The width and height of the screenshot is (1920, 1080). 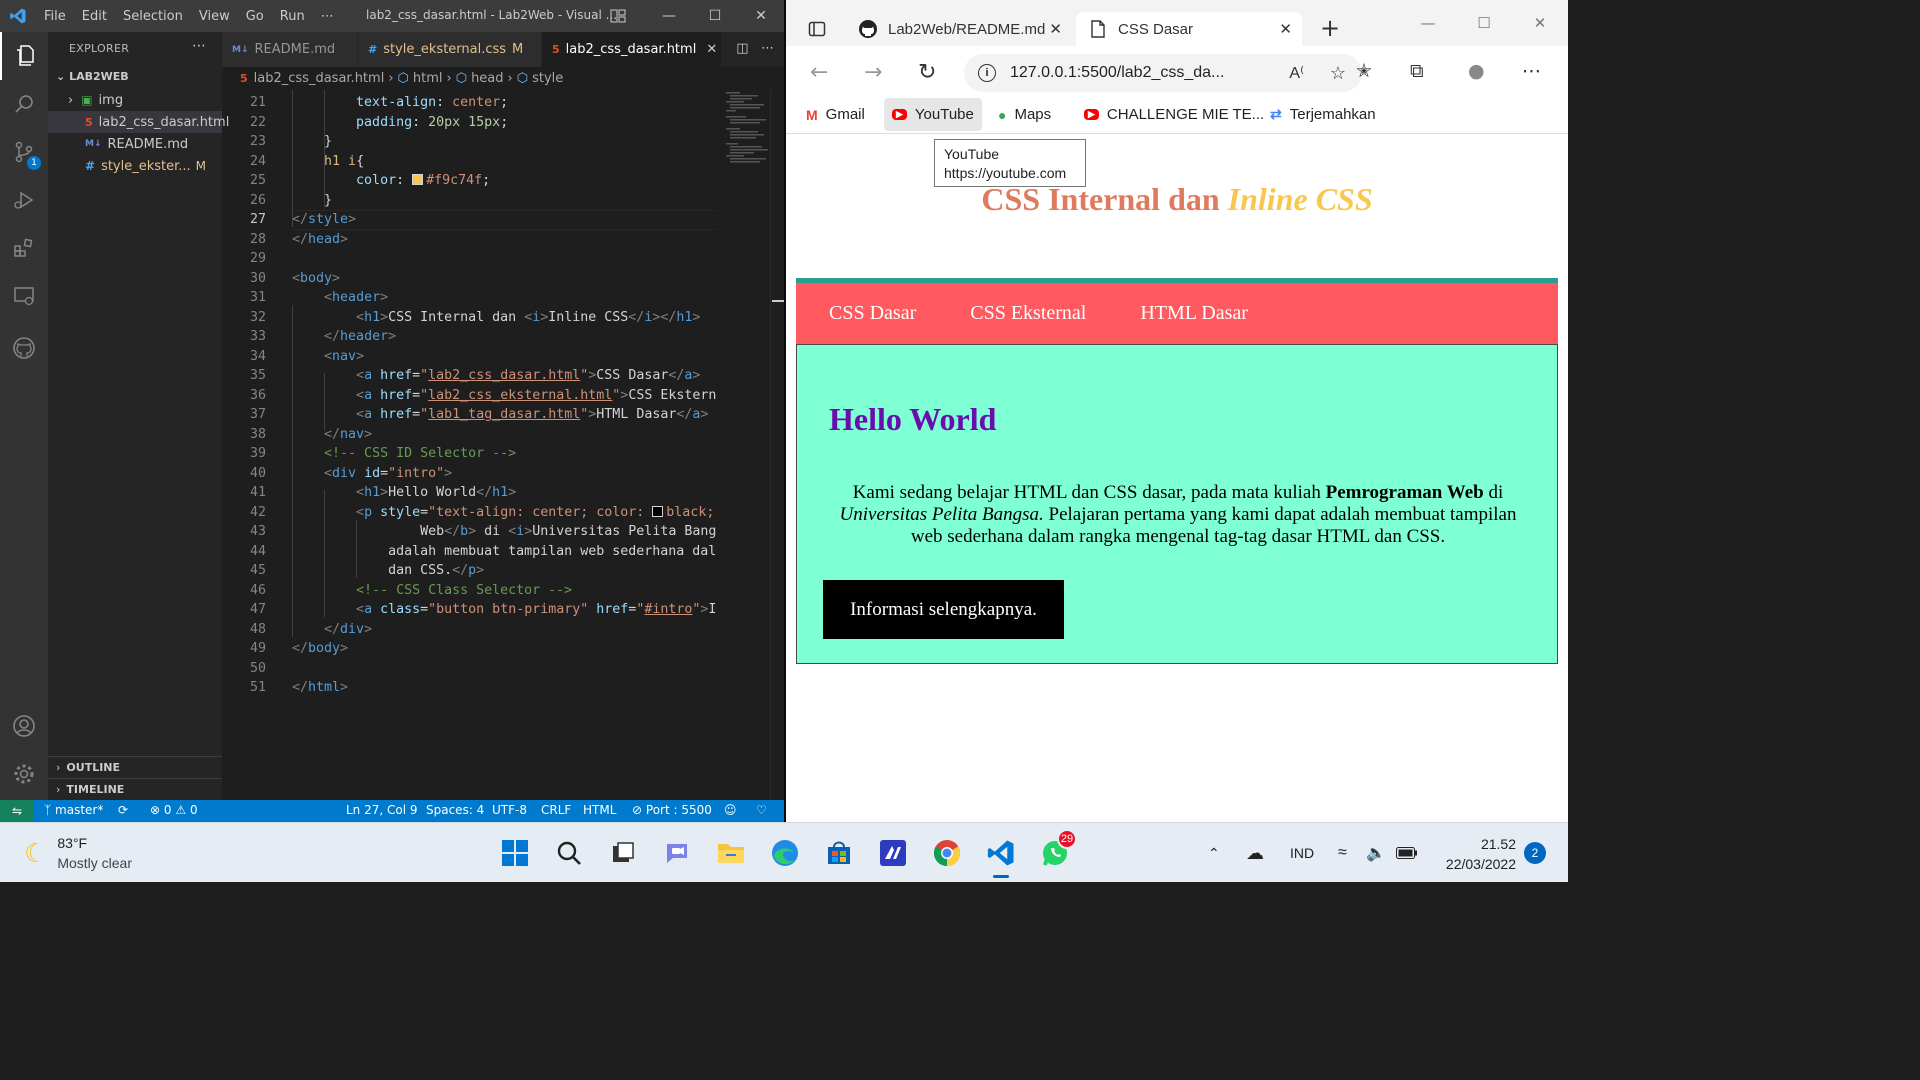 What do you see at coordinates (135, 166) in the screenshot?
I see `tree-item-style-eksternal: # style_ekster... M` at bounding box center [135, 166].